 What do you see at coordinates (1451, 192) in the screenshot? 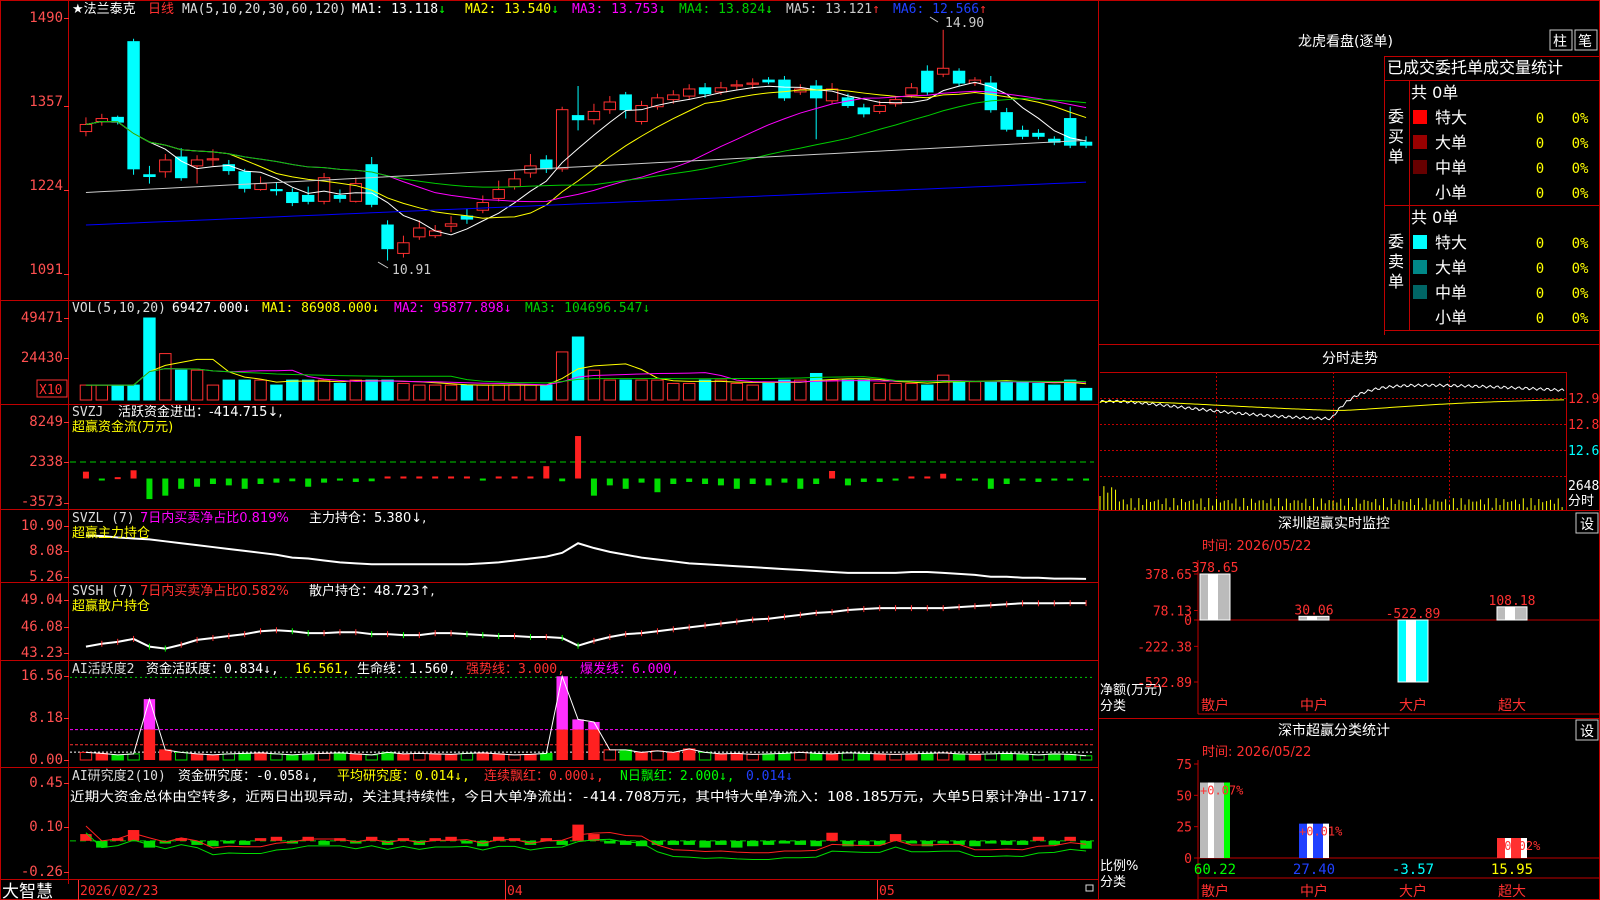
I see `order-type-label: 小单` at bounding box center [1451, 192].